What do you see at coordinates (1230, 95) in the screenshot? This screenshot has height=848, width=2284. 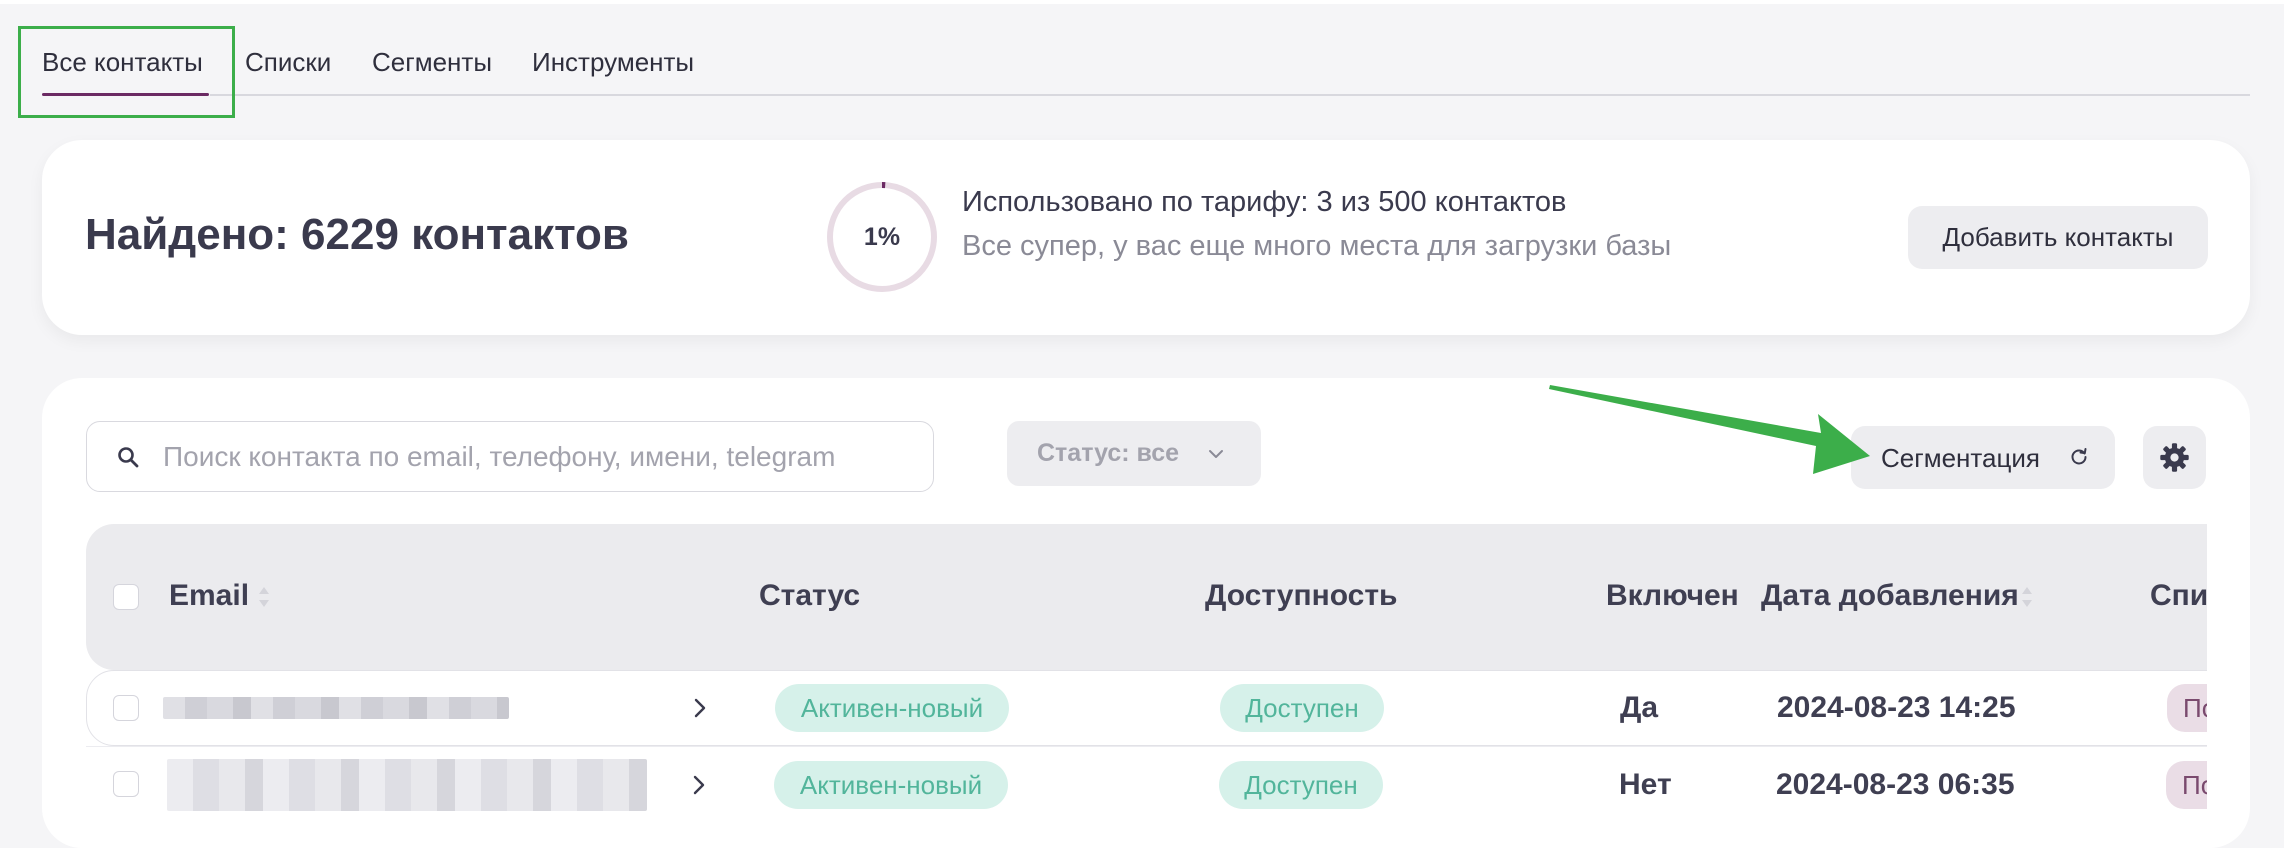 I see `tabs-divider` at bounding box center [1230, 95].